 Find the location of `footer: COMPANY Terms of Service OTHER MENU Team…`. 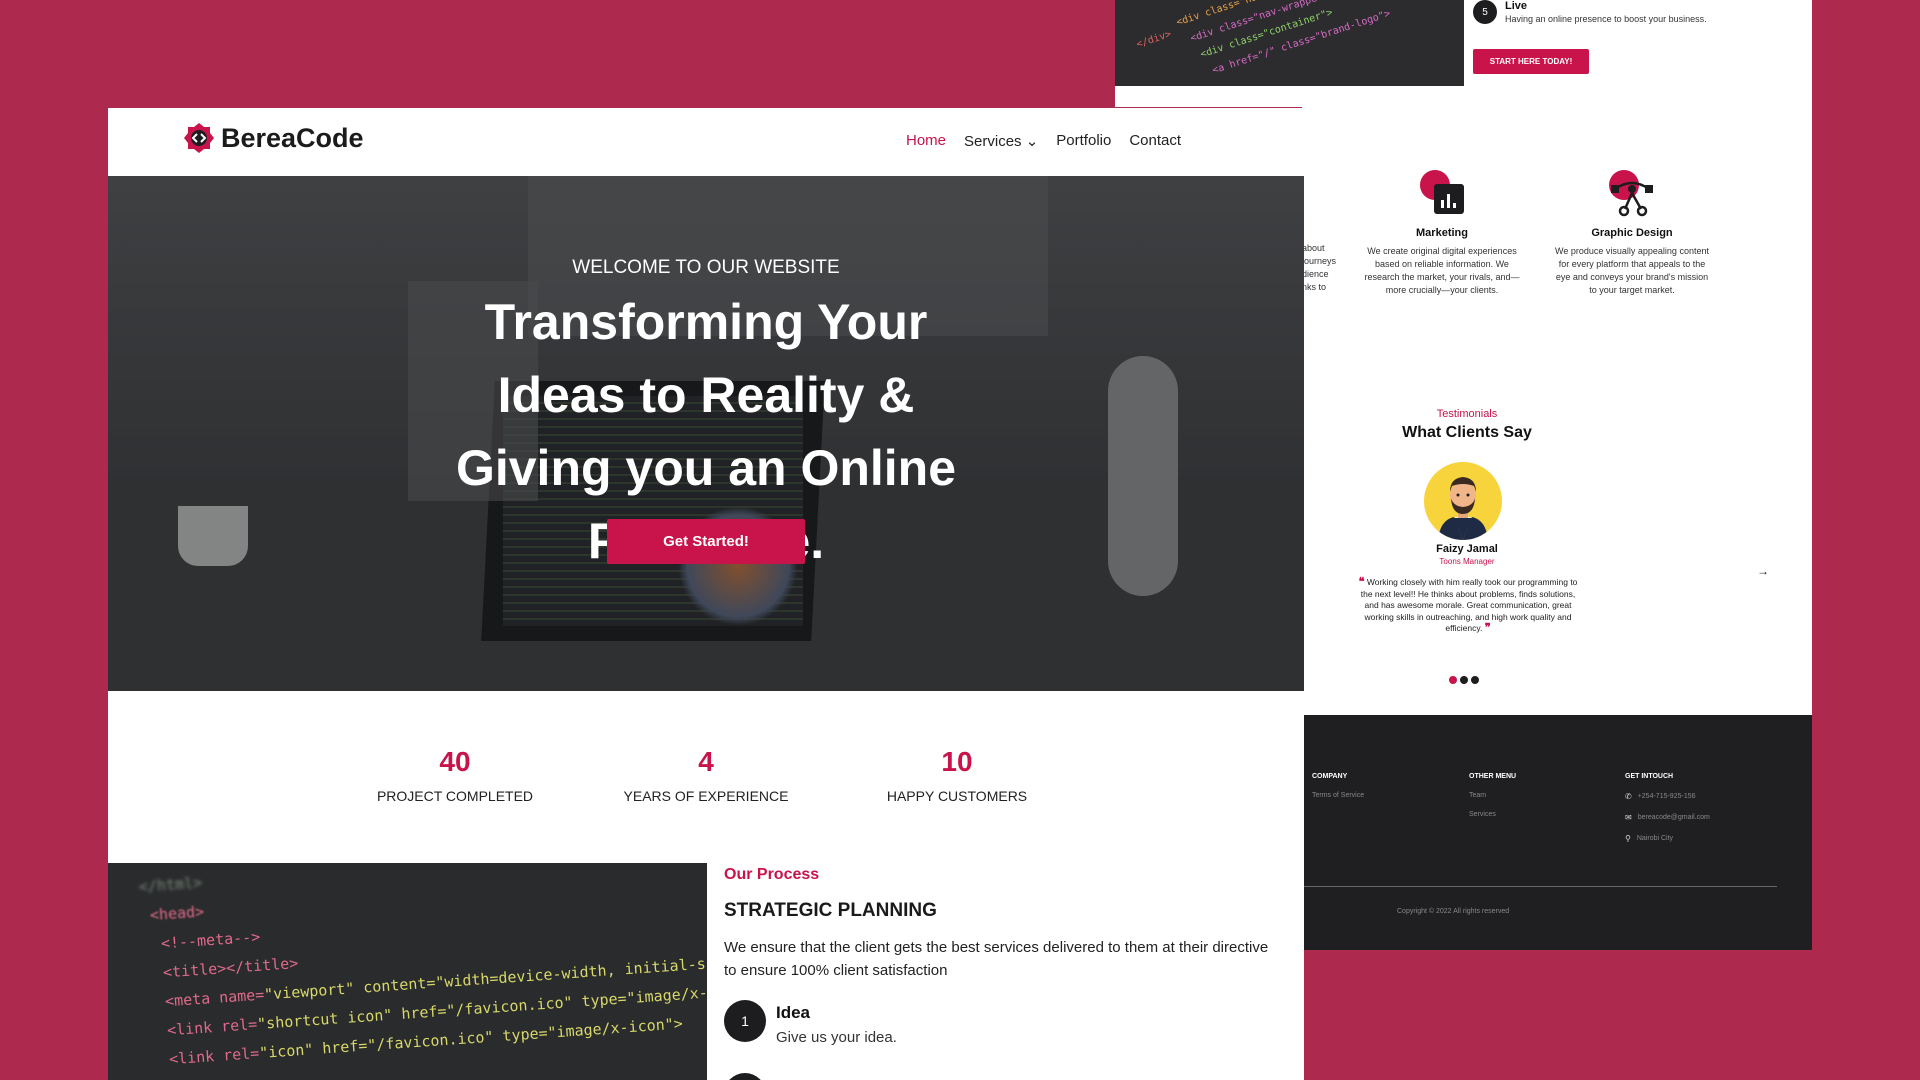

footer: COMPANY Terms of Service OTHER MENU Team… is located at coordinates (1557, 832).